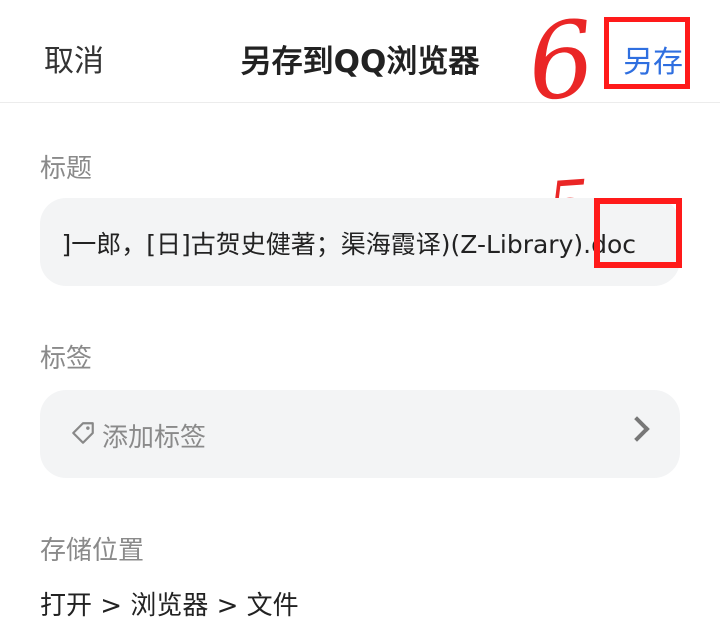 This screenshot has width=720, height=622. Describe the element at coordinates (169, 603) in the screenshot. I see `storage-location-path: 打开 > 浏览器 > 文件` at that location.